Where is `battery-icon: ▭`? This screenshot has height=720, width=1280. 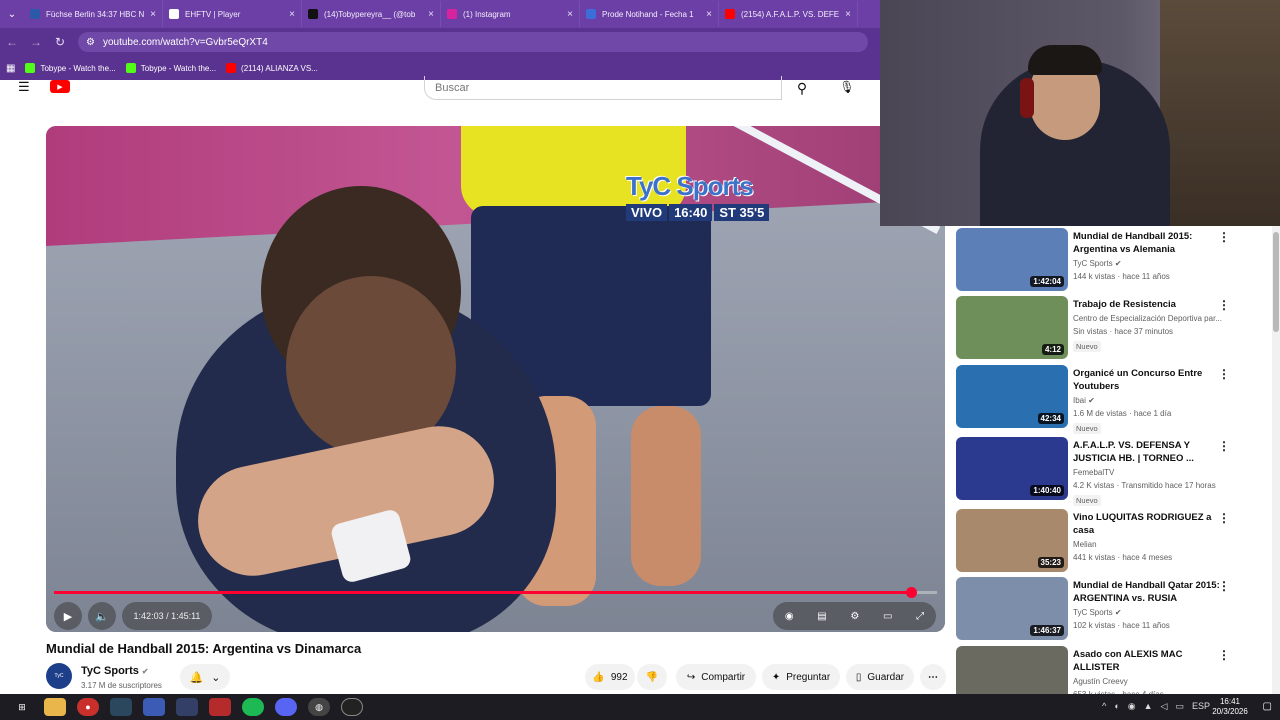 battery-icon: ▭ is located at coordinates (1179, 706).